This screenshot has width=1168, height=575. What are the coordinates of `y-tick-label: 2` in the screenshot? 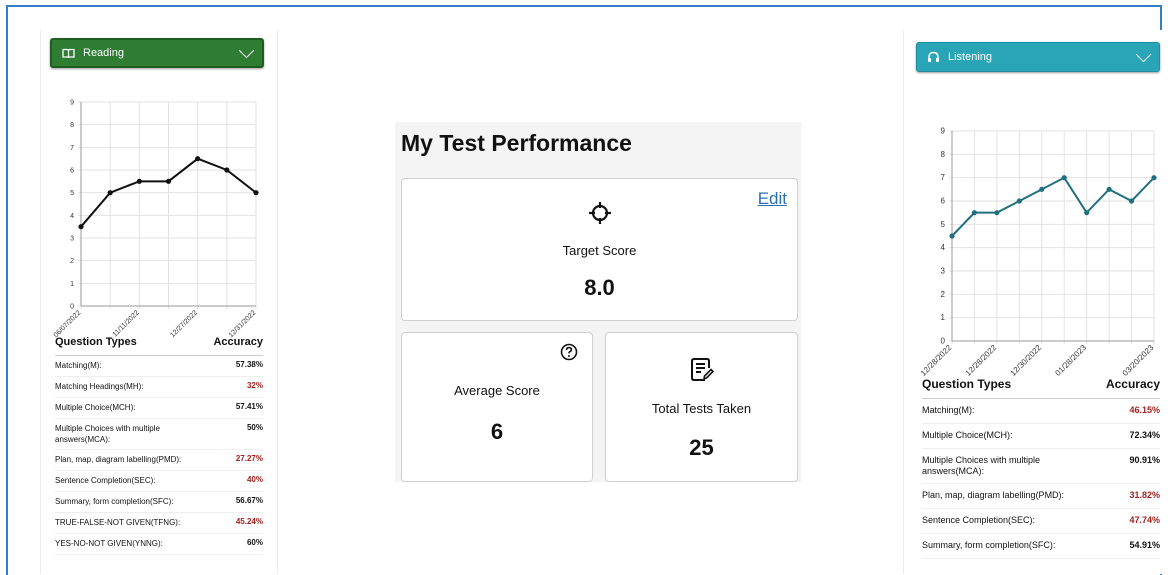 It's located at (943, 294).